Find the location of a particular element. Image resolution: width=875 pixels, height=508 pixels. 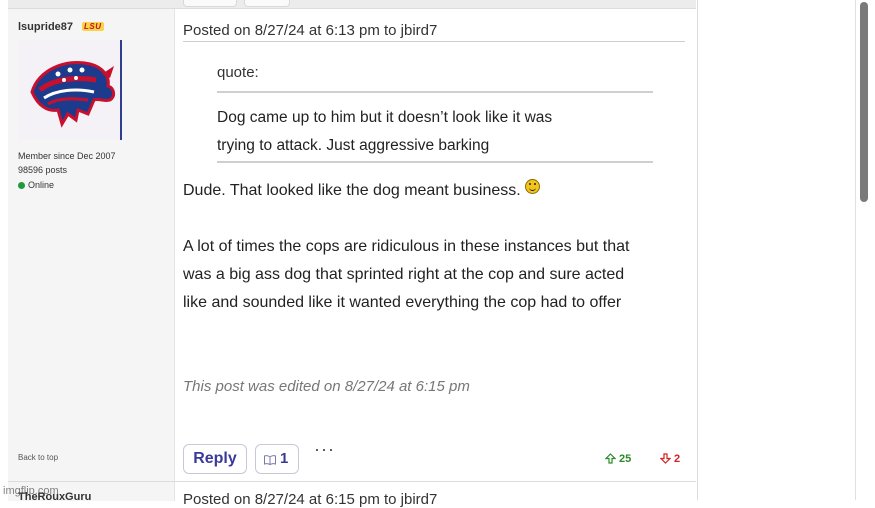

reply-button: Reply is located at coordinates (215, 459).